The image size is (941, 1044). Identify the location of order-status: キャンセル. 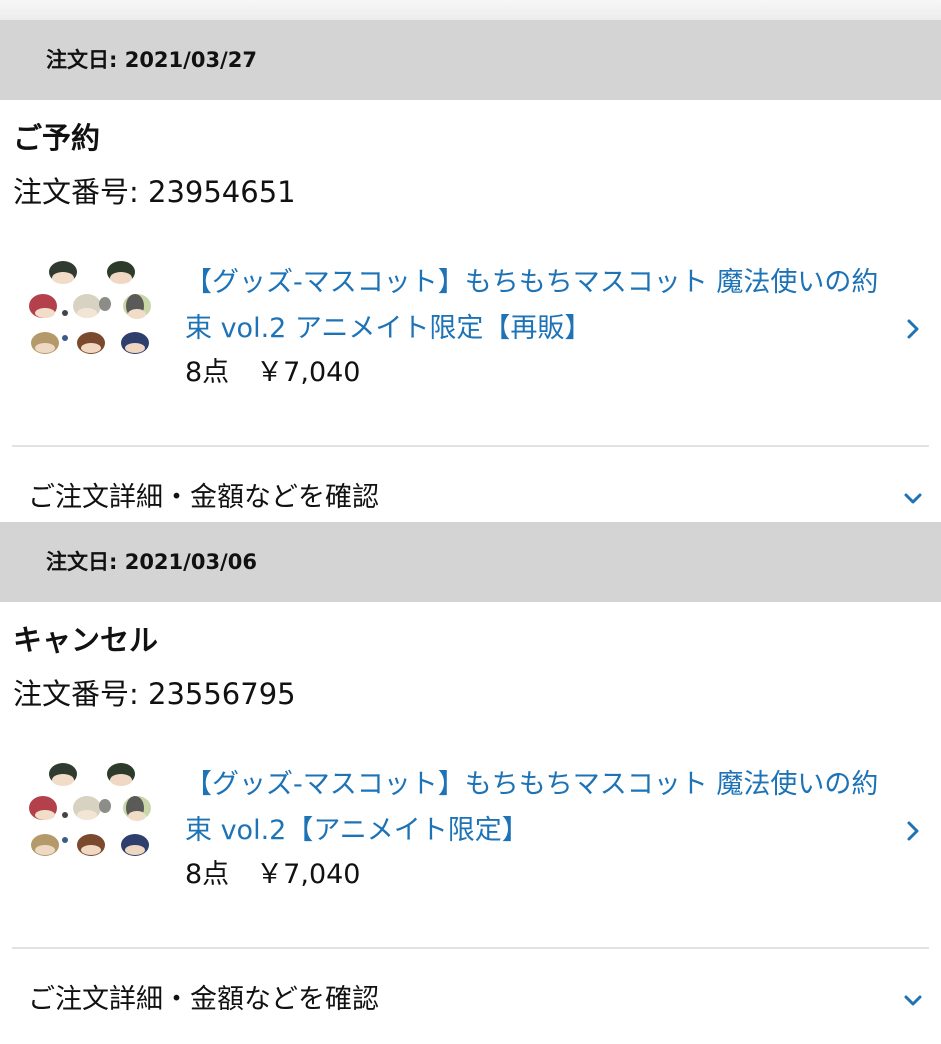
(86, 640).